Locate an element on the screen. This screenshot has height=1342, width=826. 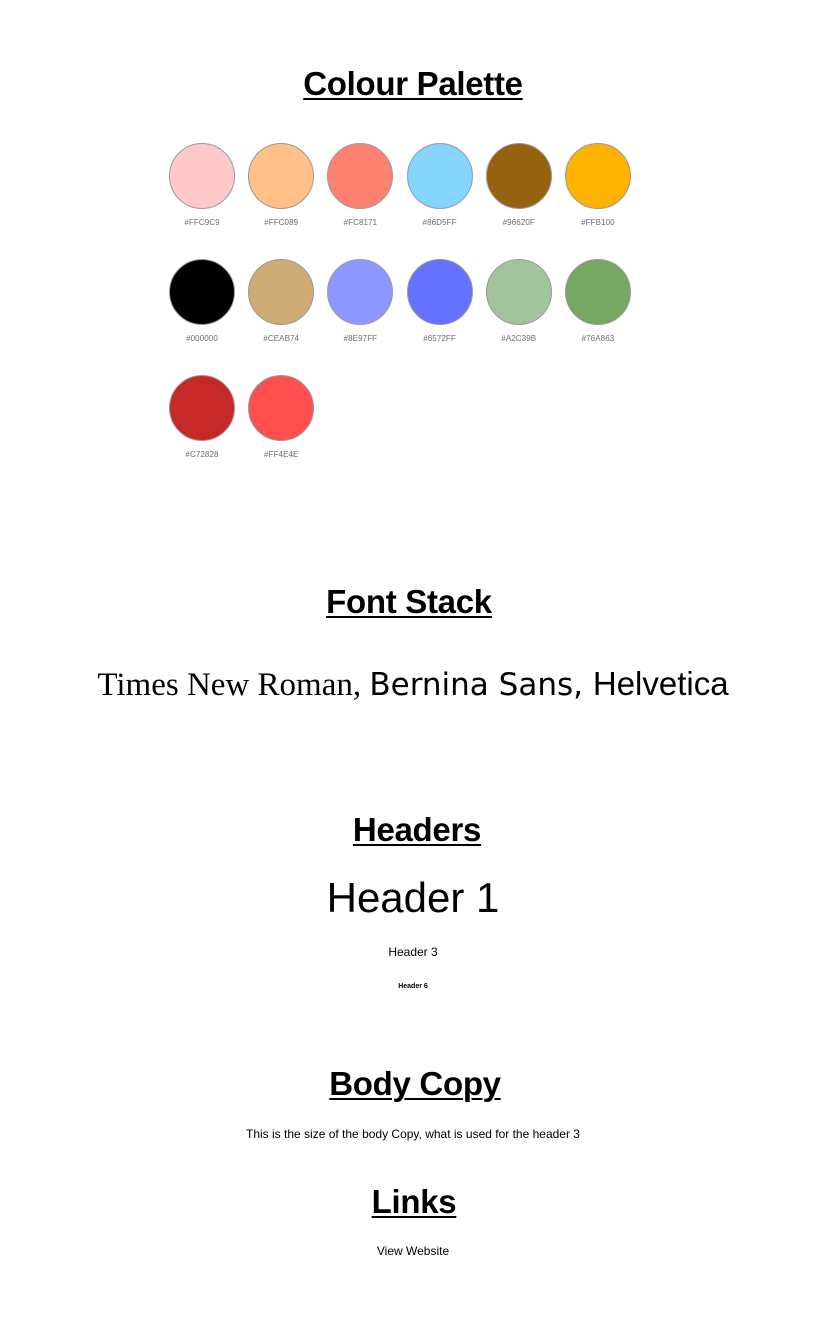
colour-swatch: #FC8171 is located at coordinates (360, 185).